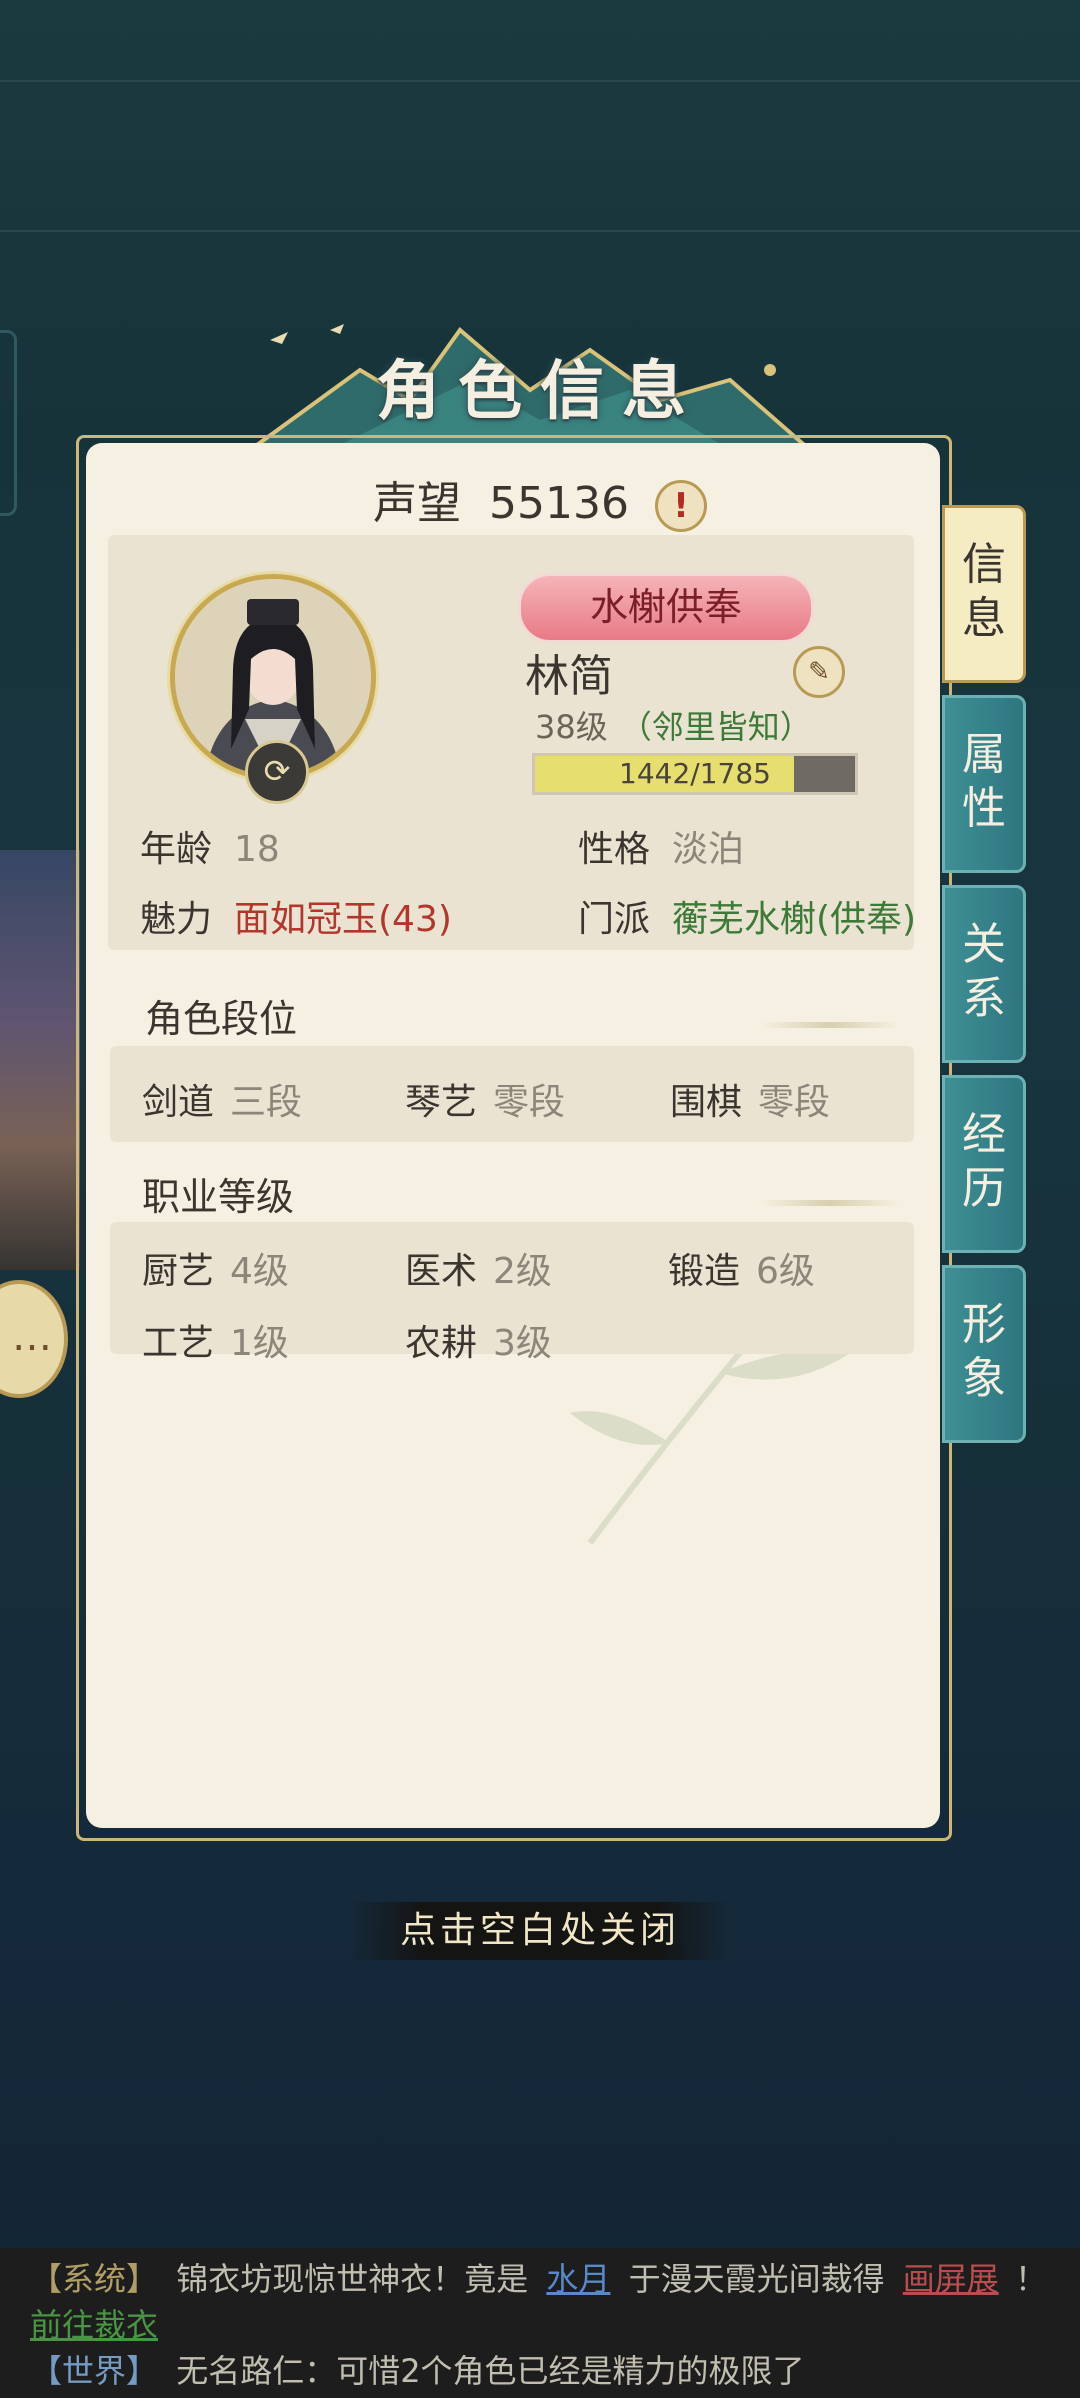  What do you see at coordinates (984, 564) in the screenshot?
I see `tab-label-top: 信` at bounding box center [984, 564].